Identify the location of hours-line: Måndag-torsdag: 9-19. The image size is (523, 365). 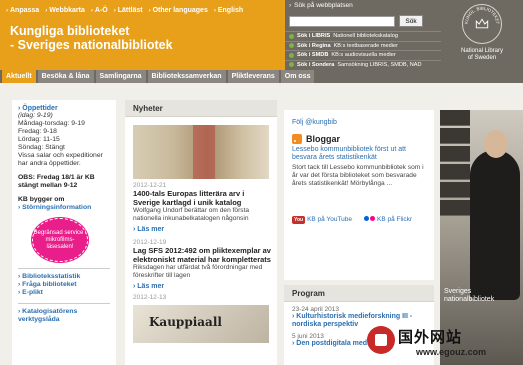
(51, 123).